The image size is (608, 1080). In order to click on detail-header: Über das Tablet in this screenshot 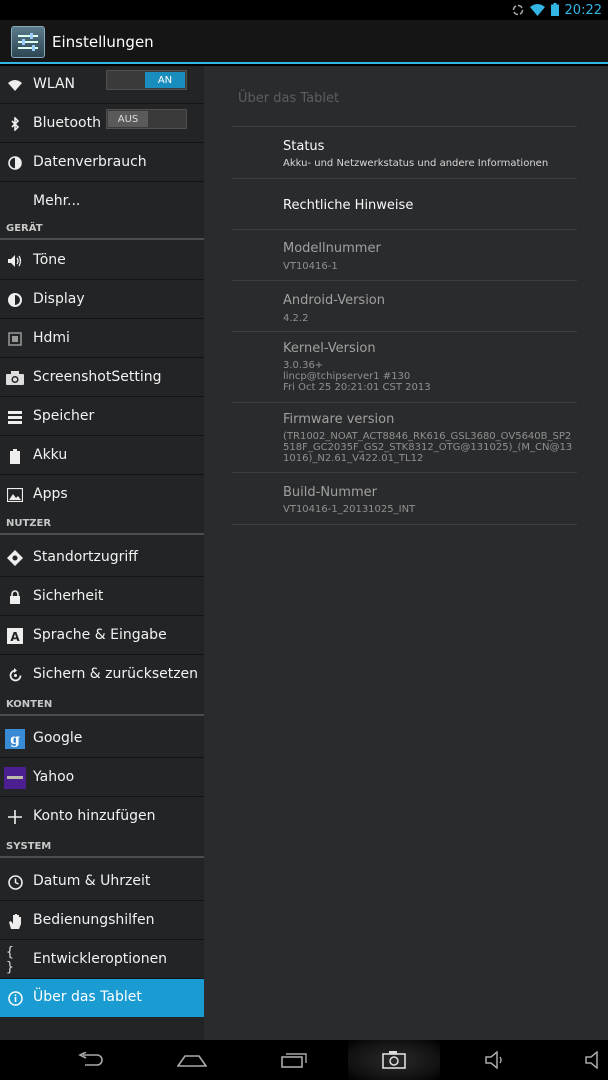, I will do `click(289, 98)`.